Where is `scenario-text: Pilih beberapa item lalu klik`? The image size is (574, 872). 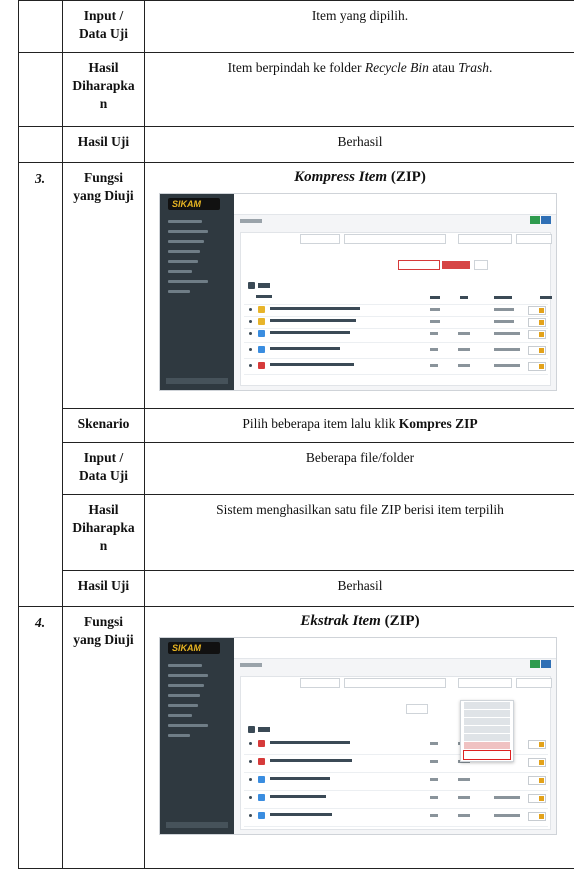
scenario-text: Pilih beberapa item lalu klik is located at coordinates (320, 423).